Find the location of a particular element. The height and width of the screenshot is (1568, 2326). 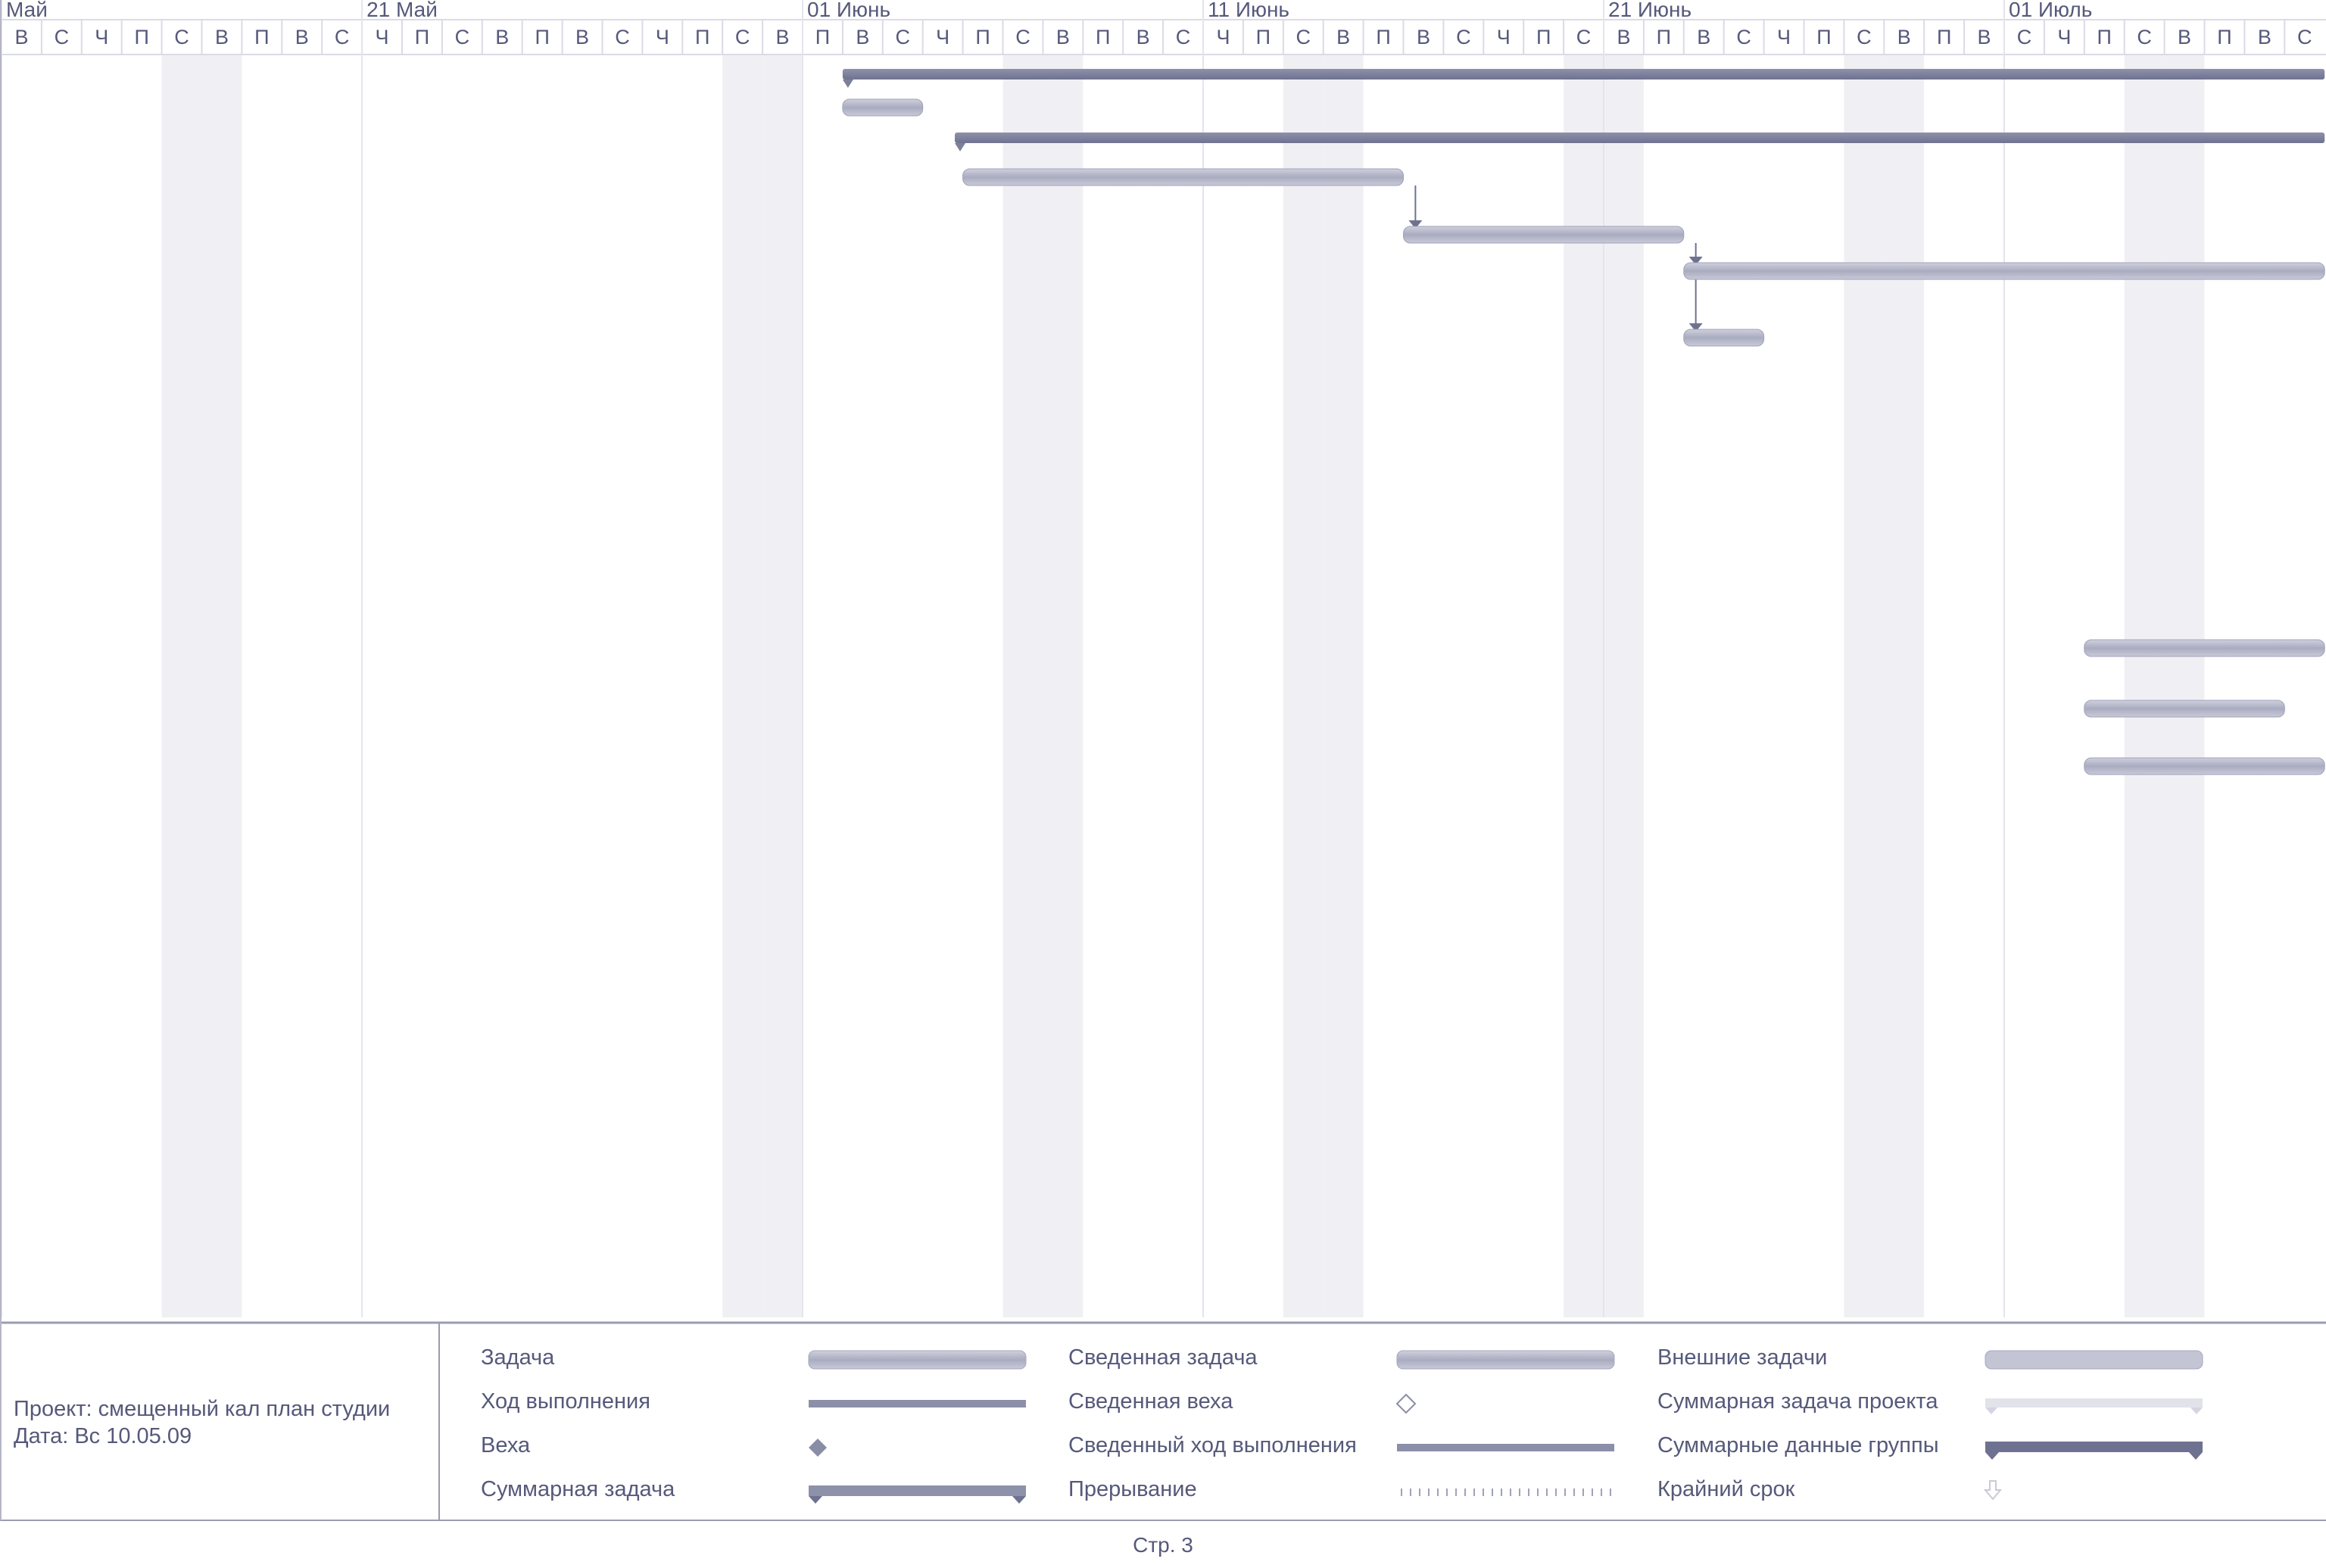

legend-label-rolled-up-milestone: Сведенная веха is located at coordinates (1150, 1401).